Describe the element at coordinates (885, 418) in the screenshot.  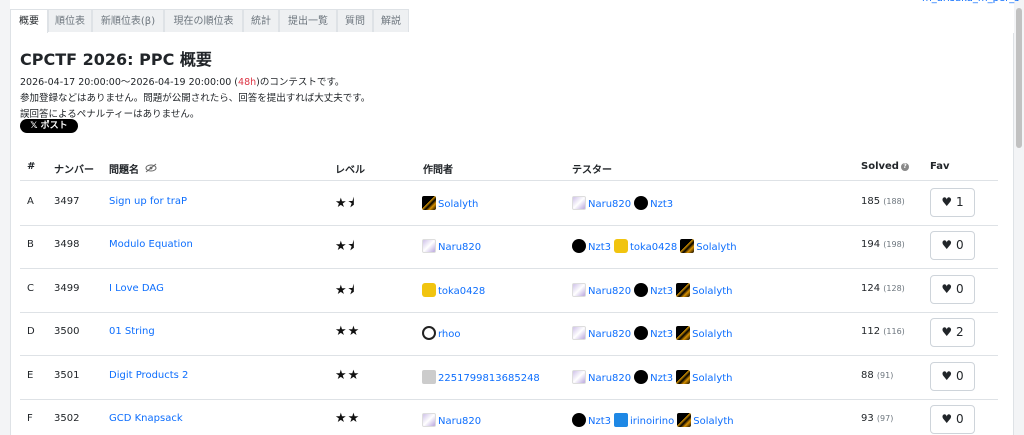
I see `solved-total: (97)` at that location.